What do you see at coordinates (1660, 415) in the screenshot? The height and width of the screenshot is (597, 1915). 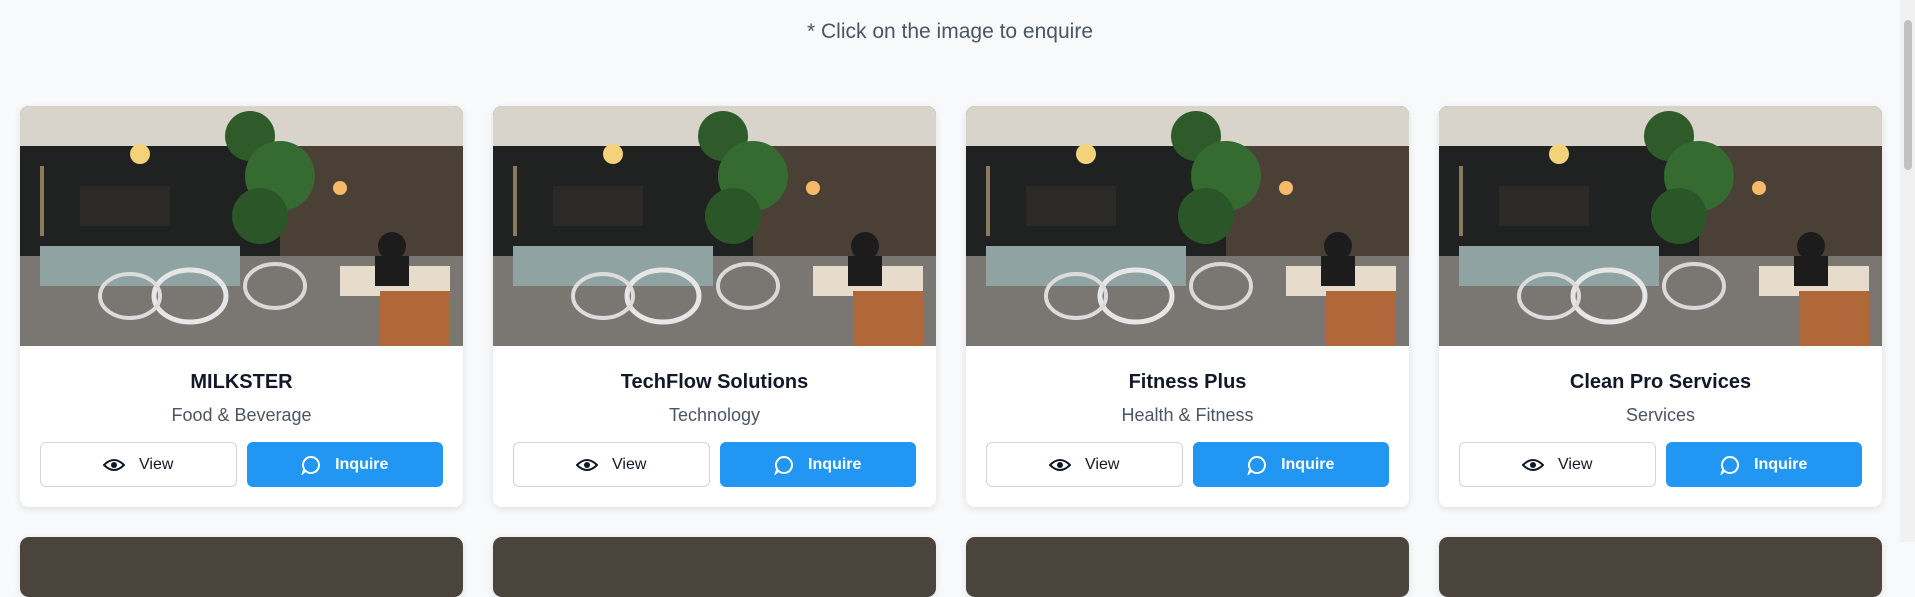 I see `listing-category: Services` at bounding box center [1660, 415].